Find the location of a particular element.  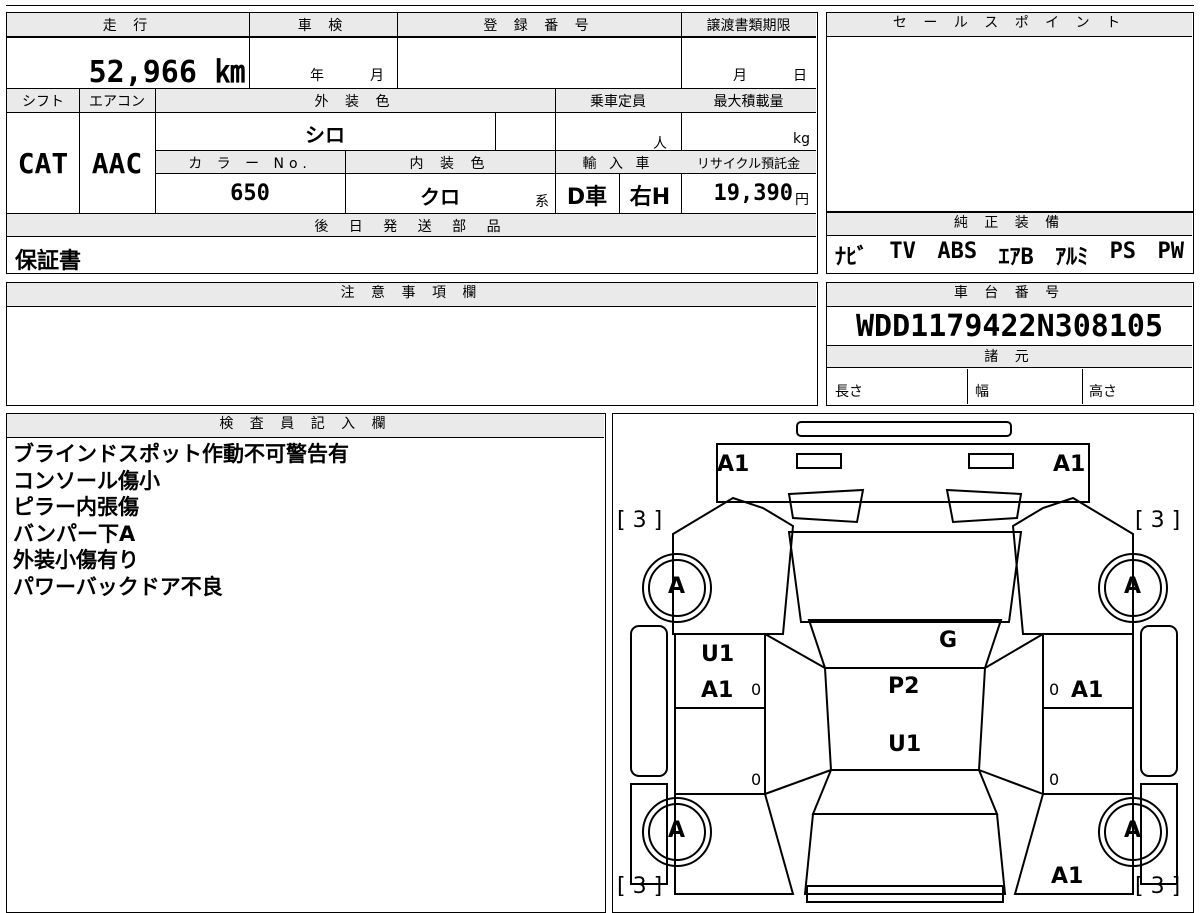

sales-point-label: セ ー ル ス ポ イ ン ト is located at coordinates (1009, 25).